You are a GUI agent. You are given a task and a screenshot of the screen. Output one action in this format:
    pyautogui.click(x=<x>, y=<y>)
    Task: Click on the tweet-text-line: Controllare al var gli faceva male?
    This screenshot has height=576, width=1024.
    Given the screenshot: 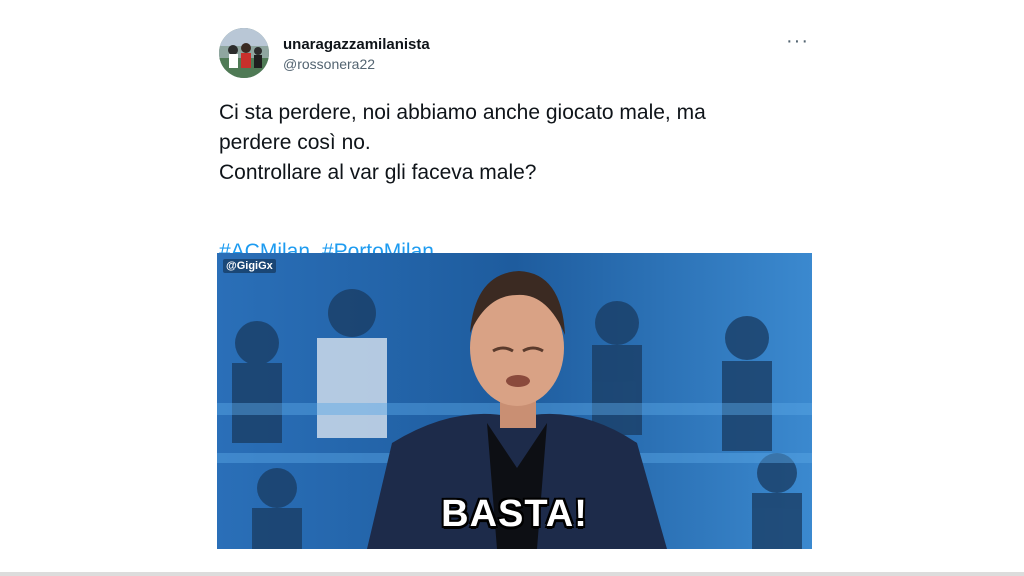 What is the action you would take?
    pyautogui.click(x=378, y=172)
    